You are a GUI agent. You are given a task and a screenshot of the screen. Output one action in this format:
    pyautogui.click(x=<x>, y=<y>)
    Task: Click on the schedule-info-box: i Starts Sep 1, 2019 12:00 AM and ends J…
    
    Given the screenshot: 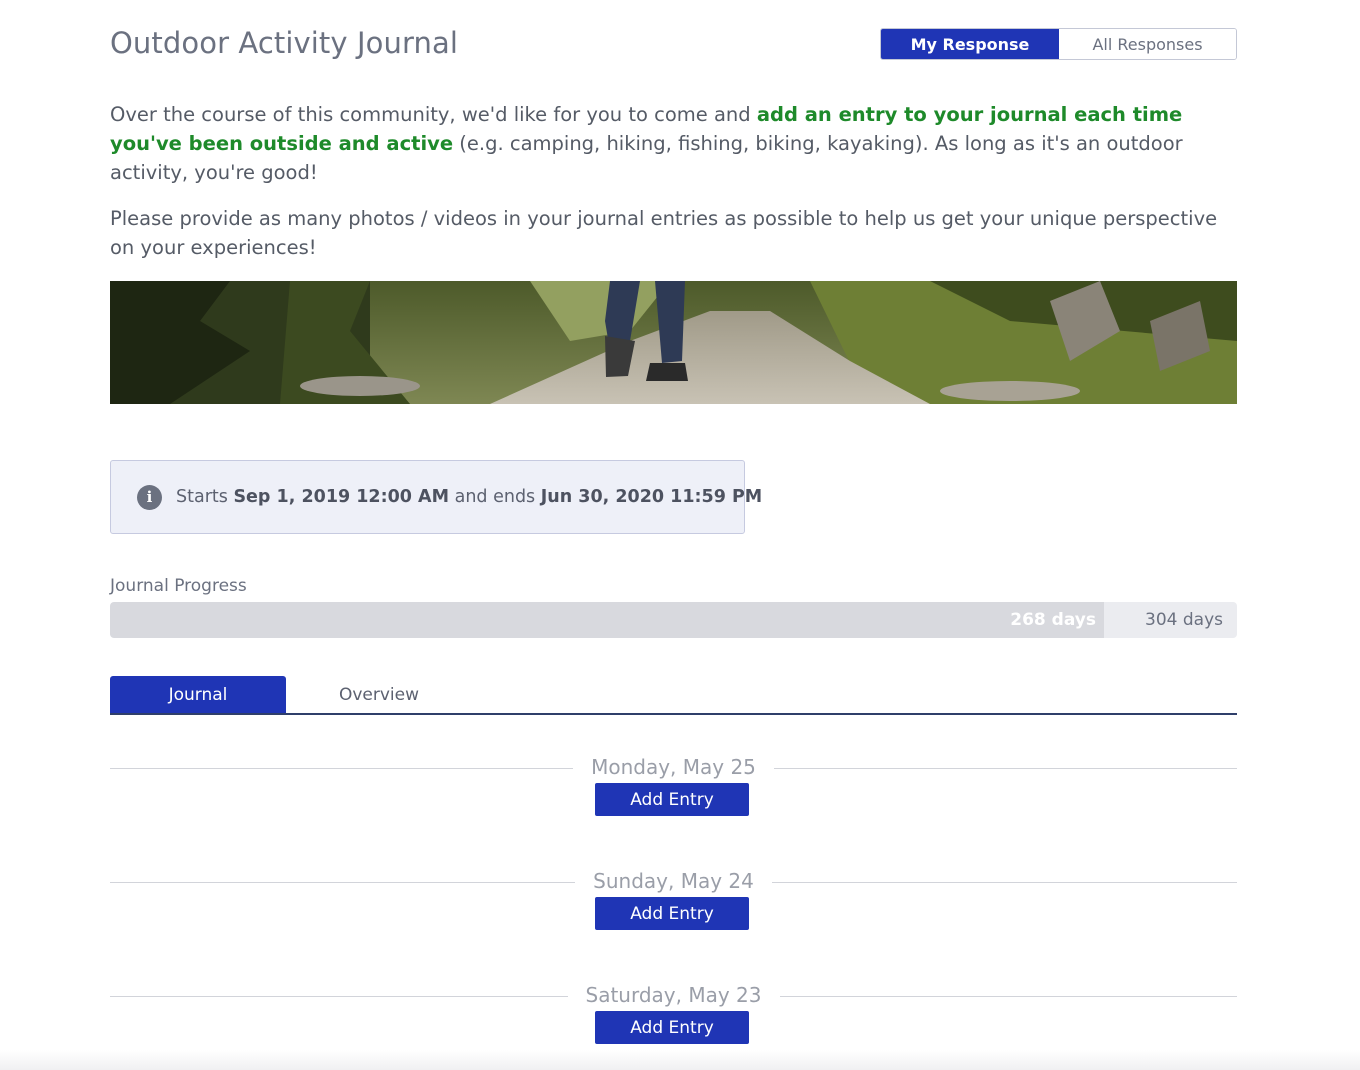 What is the action you would take?
    pyautogui.click(x=436, y=497)
    